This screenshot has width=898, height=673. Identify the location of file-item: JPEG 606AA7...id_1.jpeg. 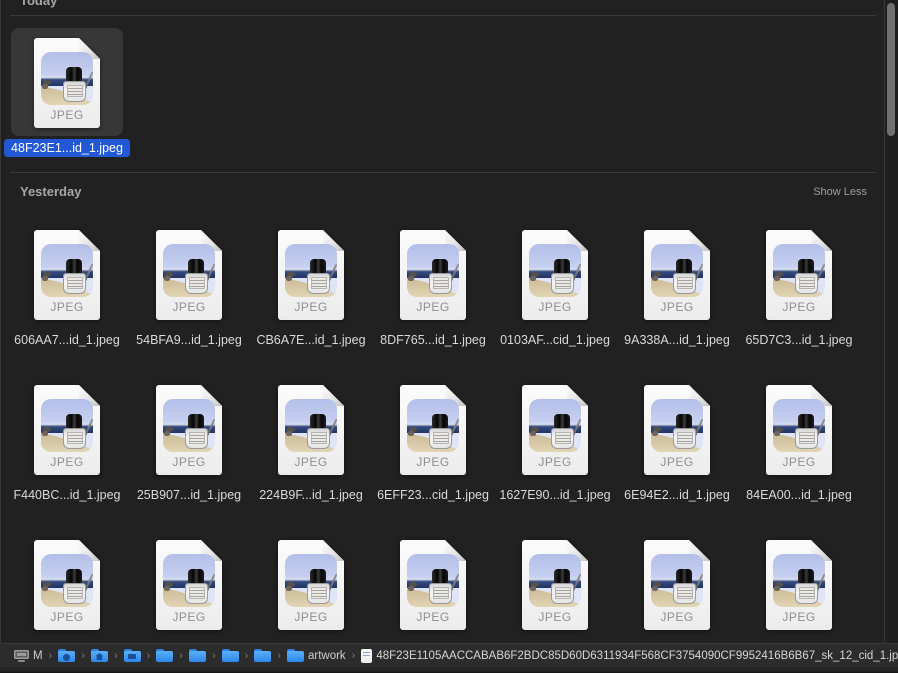
(67, 288).